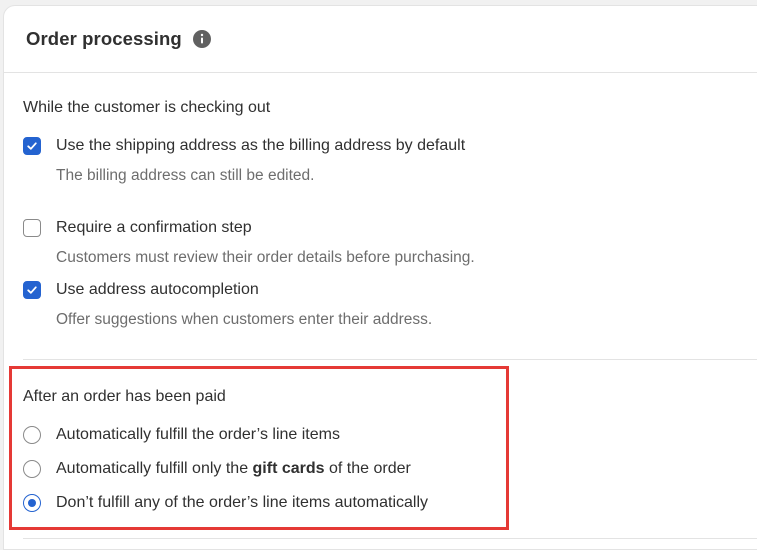 The height and width of the screenshot is (550, 757). I want to click on card-header: Order processing, so click(380, 39).